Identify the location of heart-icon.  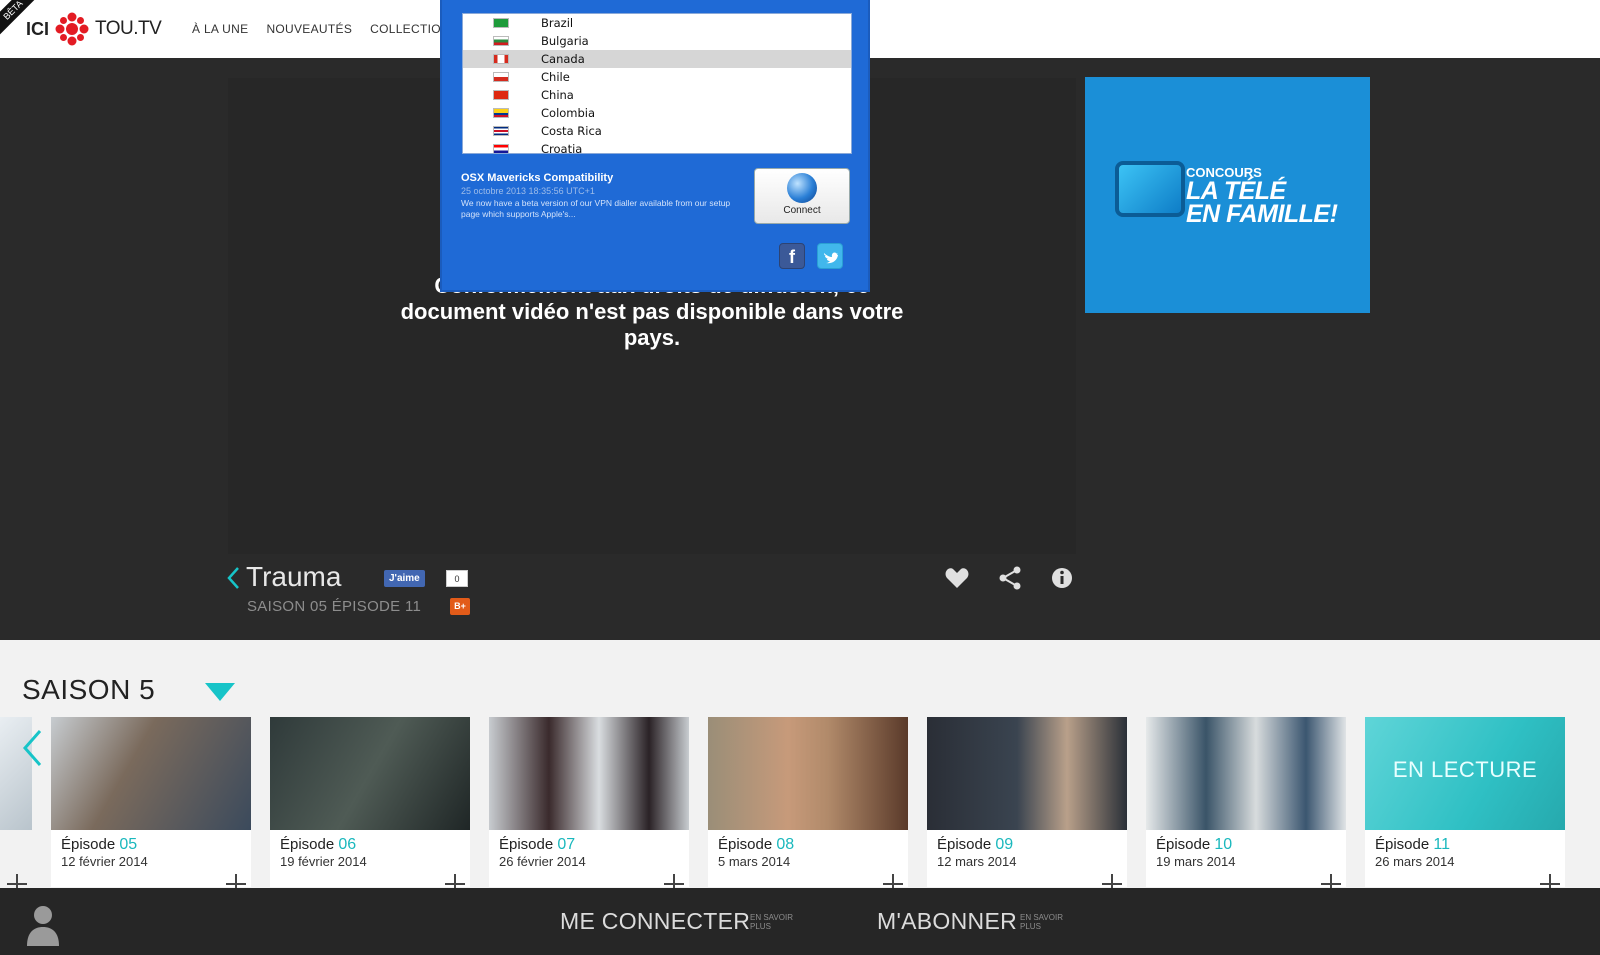
(957, 578).